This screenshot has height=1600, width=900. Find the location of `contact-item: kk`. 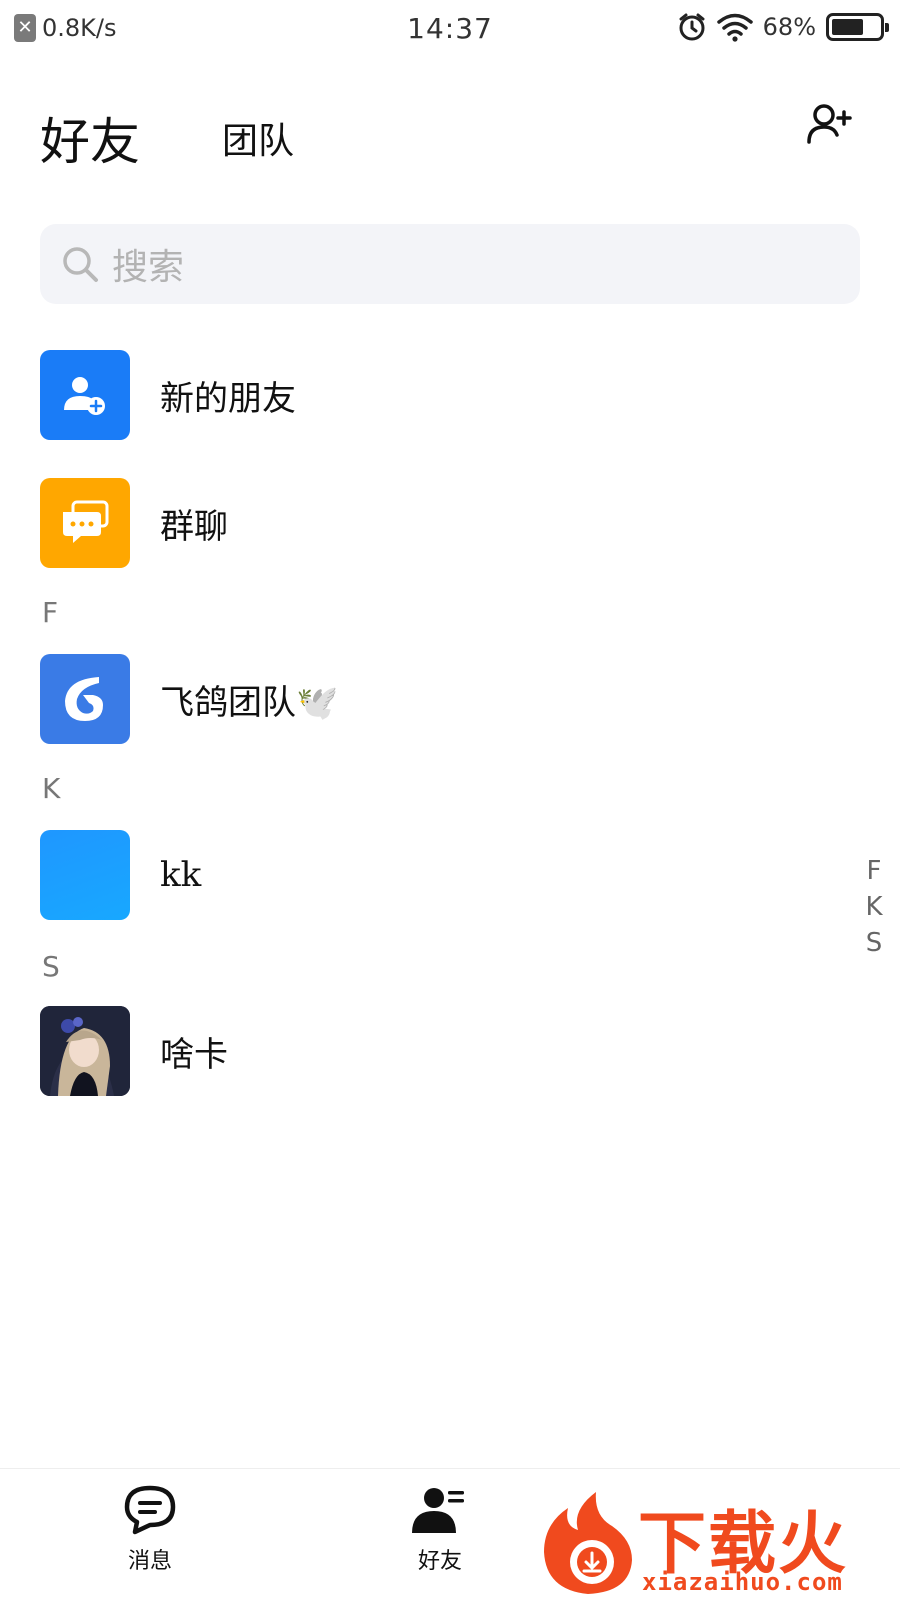

contact-item: kk is located at coordinates (440, 875).